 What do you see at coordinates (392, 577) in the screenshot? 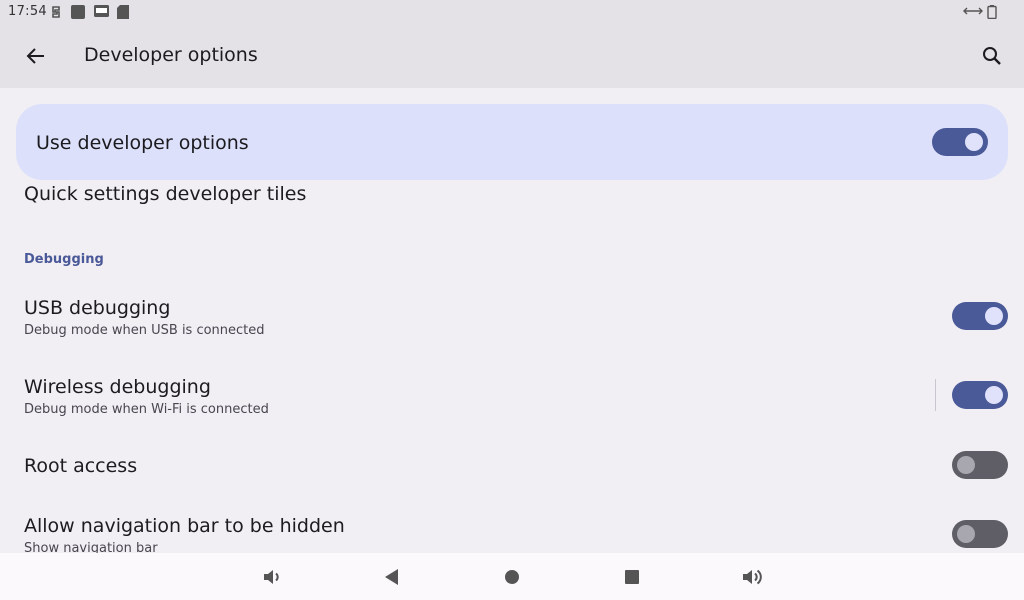
I see `back-triangle-icon` at bounding box center [392, 577].